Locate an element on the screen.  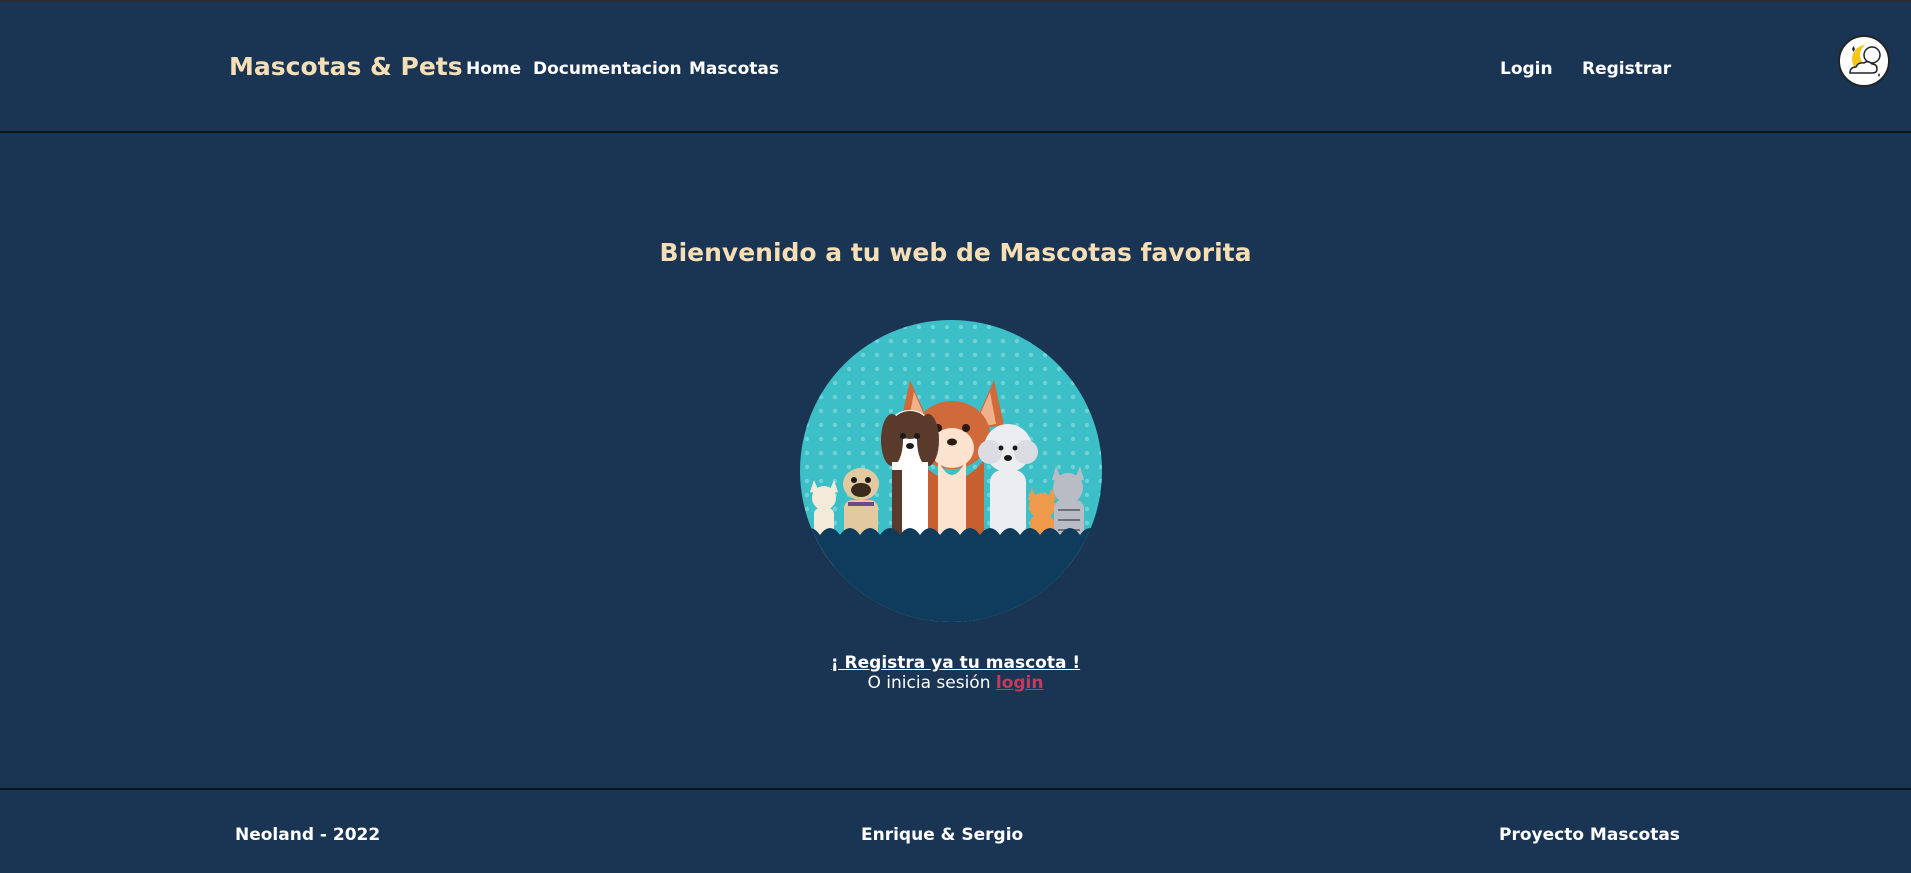
theme-toggle-button is located at coordinates (1864, 61).